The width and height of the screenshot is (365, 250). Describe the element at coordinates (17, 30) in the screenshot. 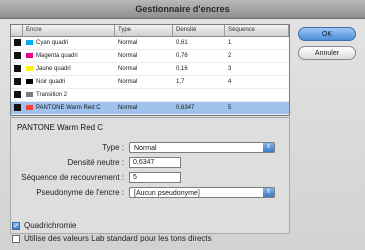

I see `col-header-icon` at that location.